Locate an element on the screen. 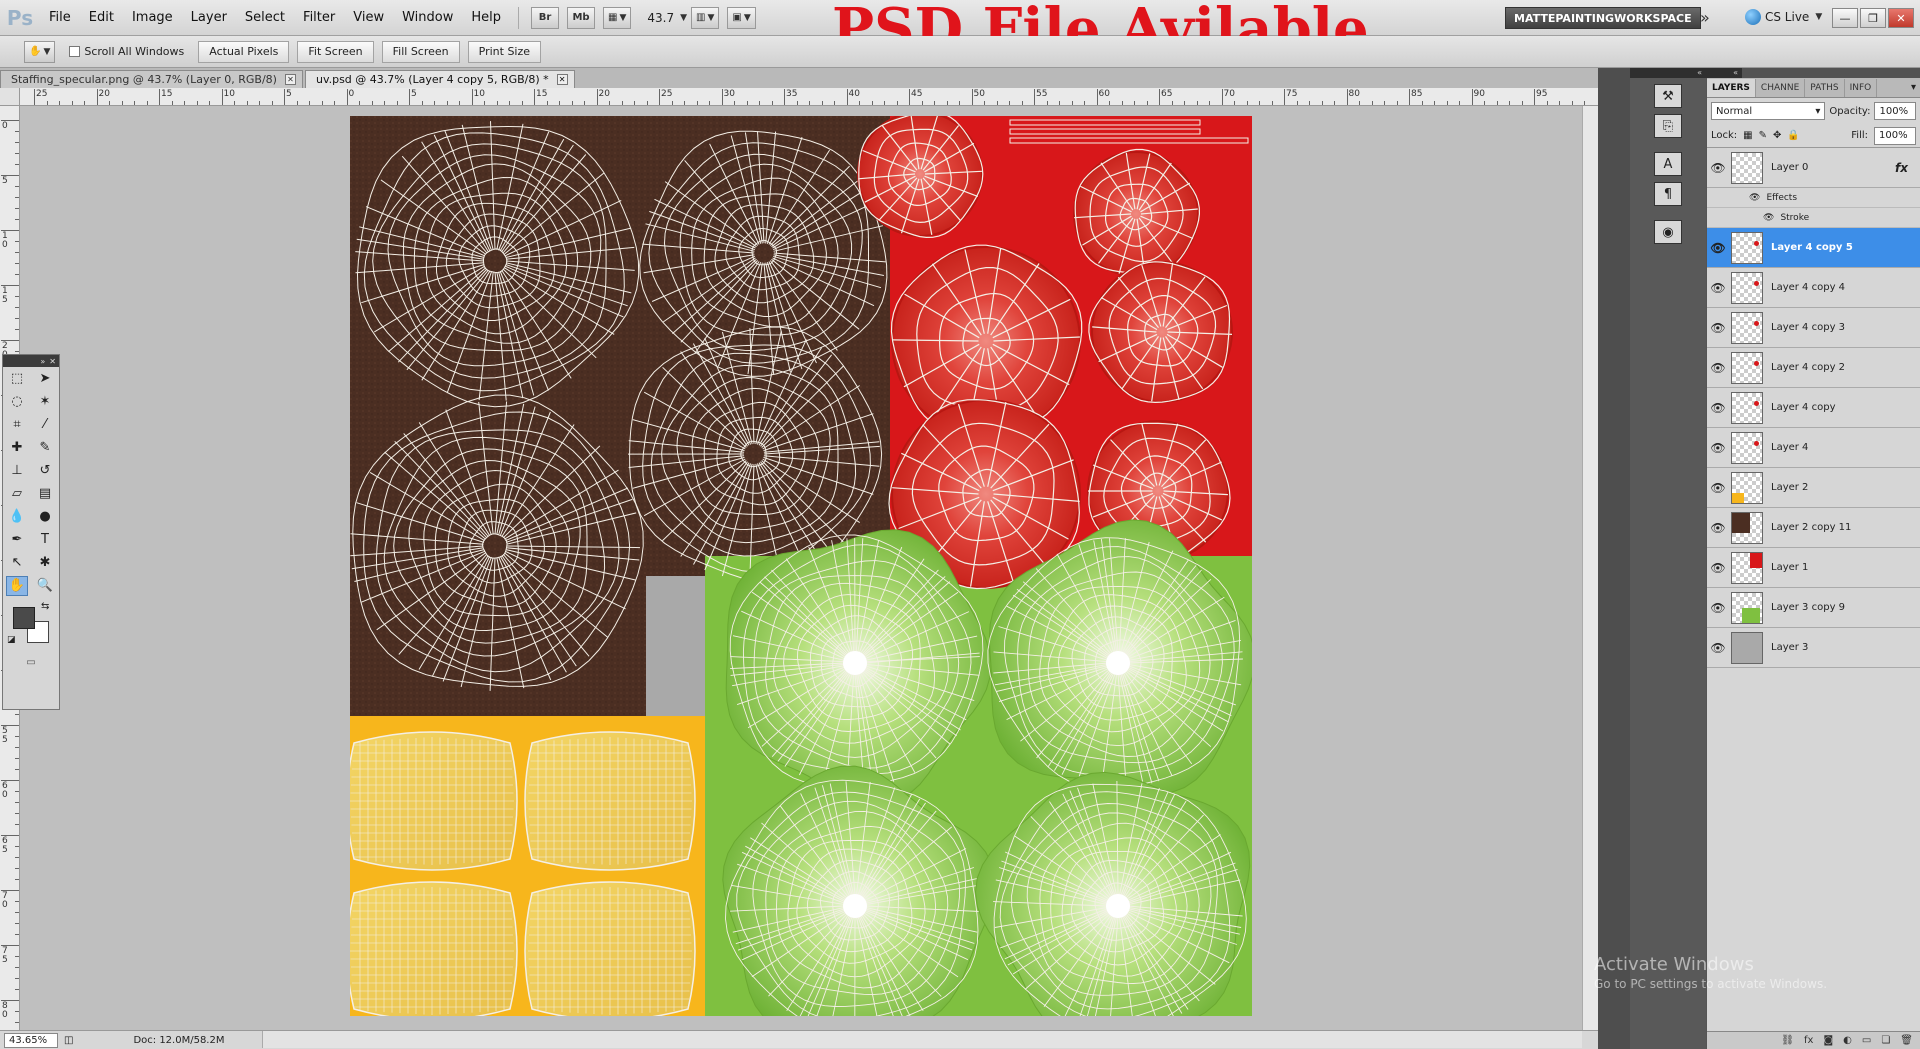 This screenshot has width=1920, height=1049. layer-effects-icon: fx is located at coordinates (1901, 168).